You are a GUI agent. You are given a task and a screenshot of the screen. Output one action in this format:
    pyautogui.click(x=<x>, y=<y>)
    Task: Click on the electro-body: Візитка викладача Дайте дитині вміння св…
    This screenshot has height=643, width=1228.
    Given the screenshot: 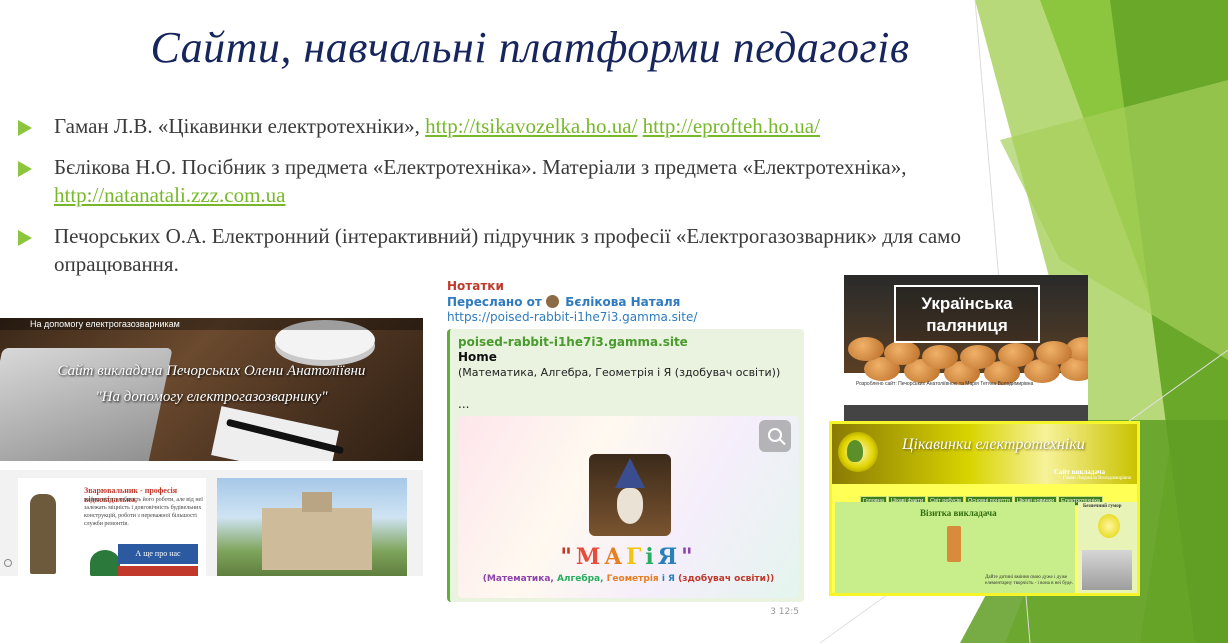 What is the action you would take?
    pyautogui.click(x=955, y=547)
    